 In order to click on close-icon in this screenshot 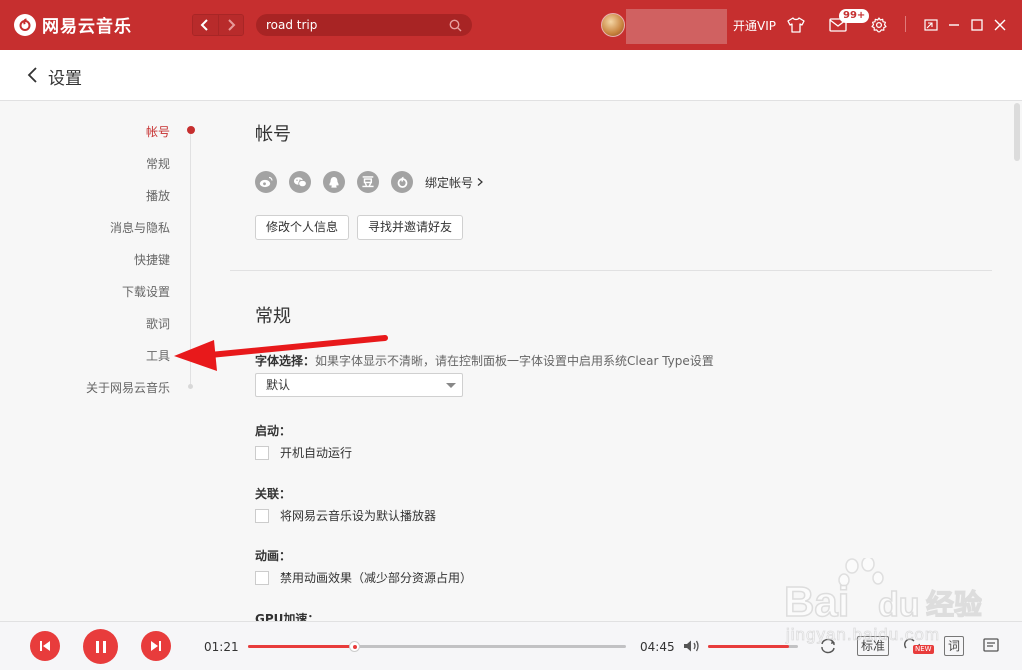, I will do `click(1000, 25)`.